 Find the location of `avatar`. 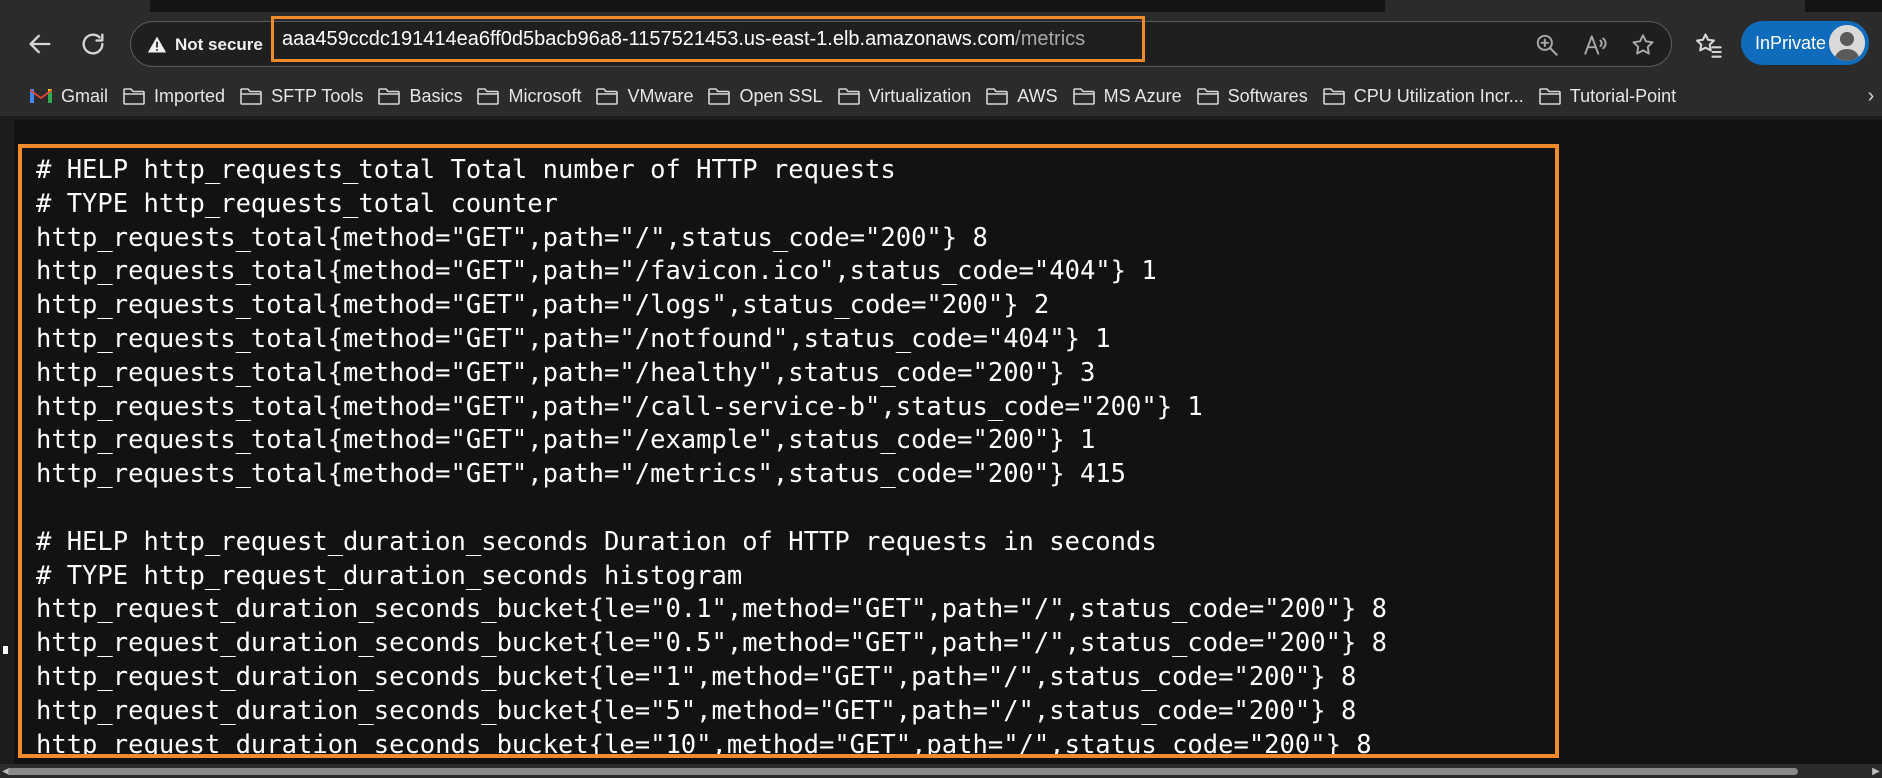

avatar is located at coordinates (1847, 43).